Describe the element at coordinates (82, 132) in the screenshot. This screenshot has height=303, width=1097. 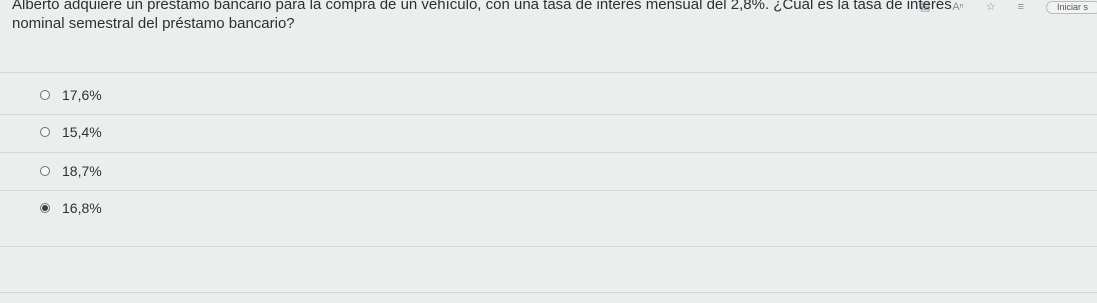
I see `option-label: 15,4%` at that location.